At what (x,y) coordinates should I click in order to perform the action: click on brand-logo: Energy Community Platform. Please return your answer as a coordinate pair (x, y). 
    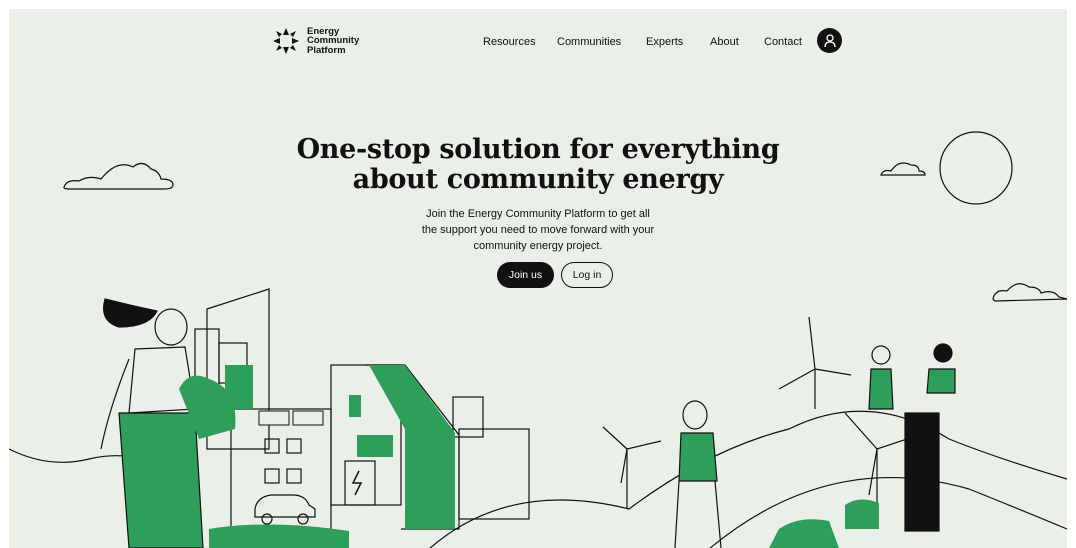
    Looking at the image, I should click on (315, 41).